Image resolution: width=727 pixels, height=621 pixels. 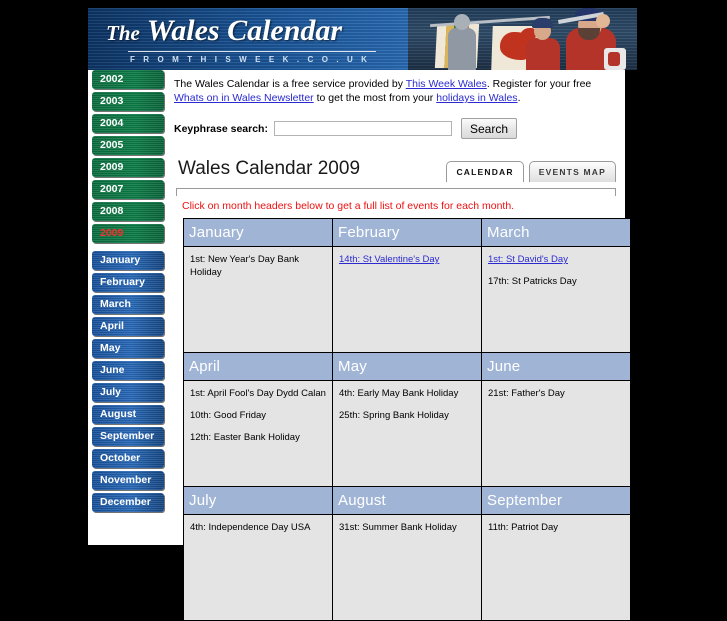 What do you see at coordinates (503, 366) in the screenshot?
I see `month-header-label: June` at bounding box center [503, 366].